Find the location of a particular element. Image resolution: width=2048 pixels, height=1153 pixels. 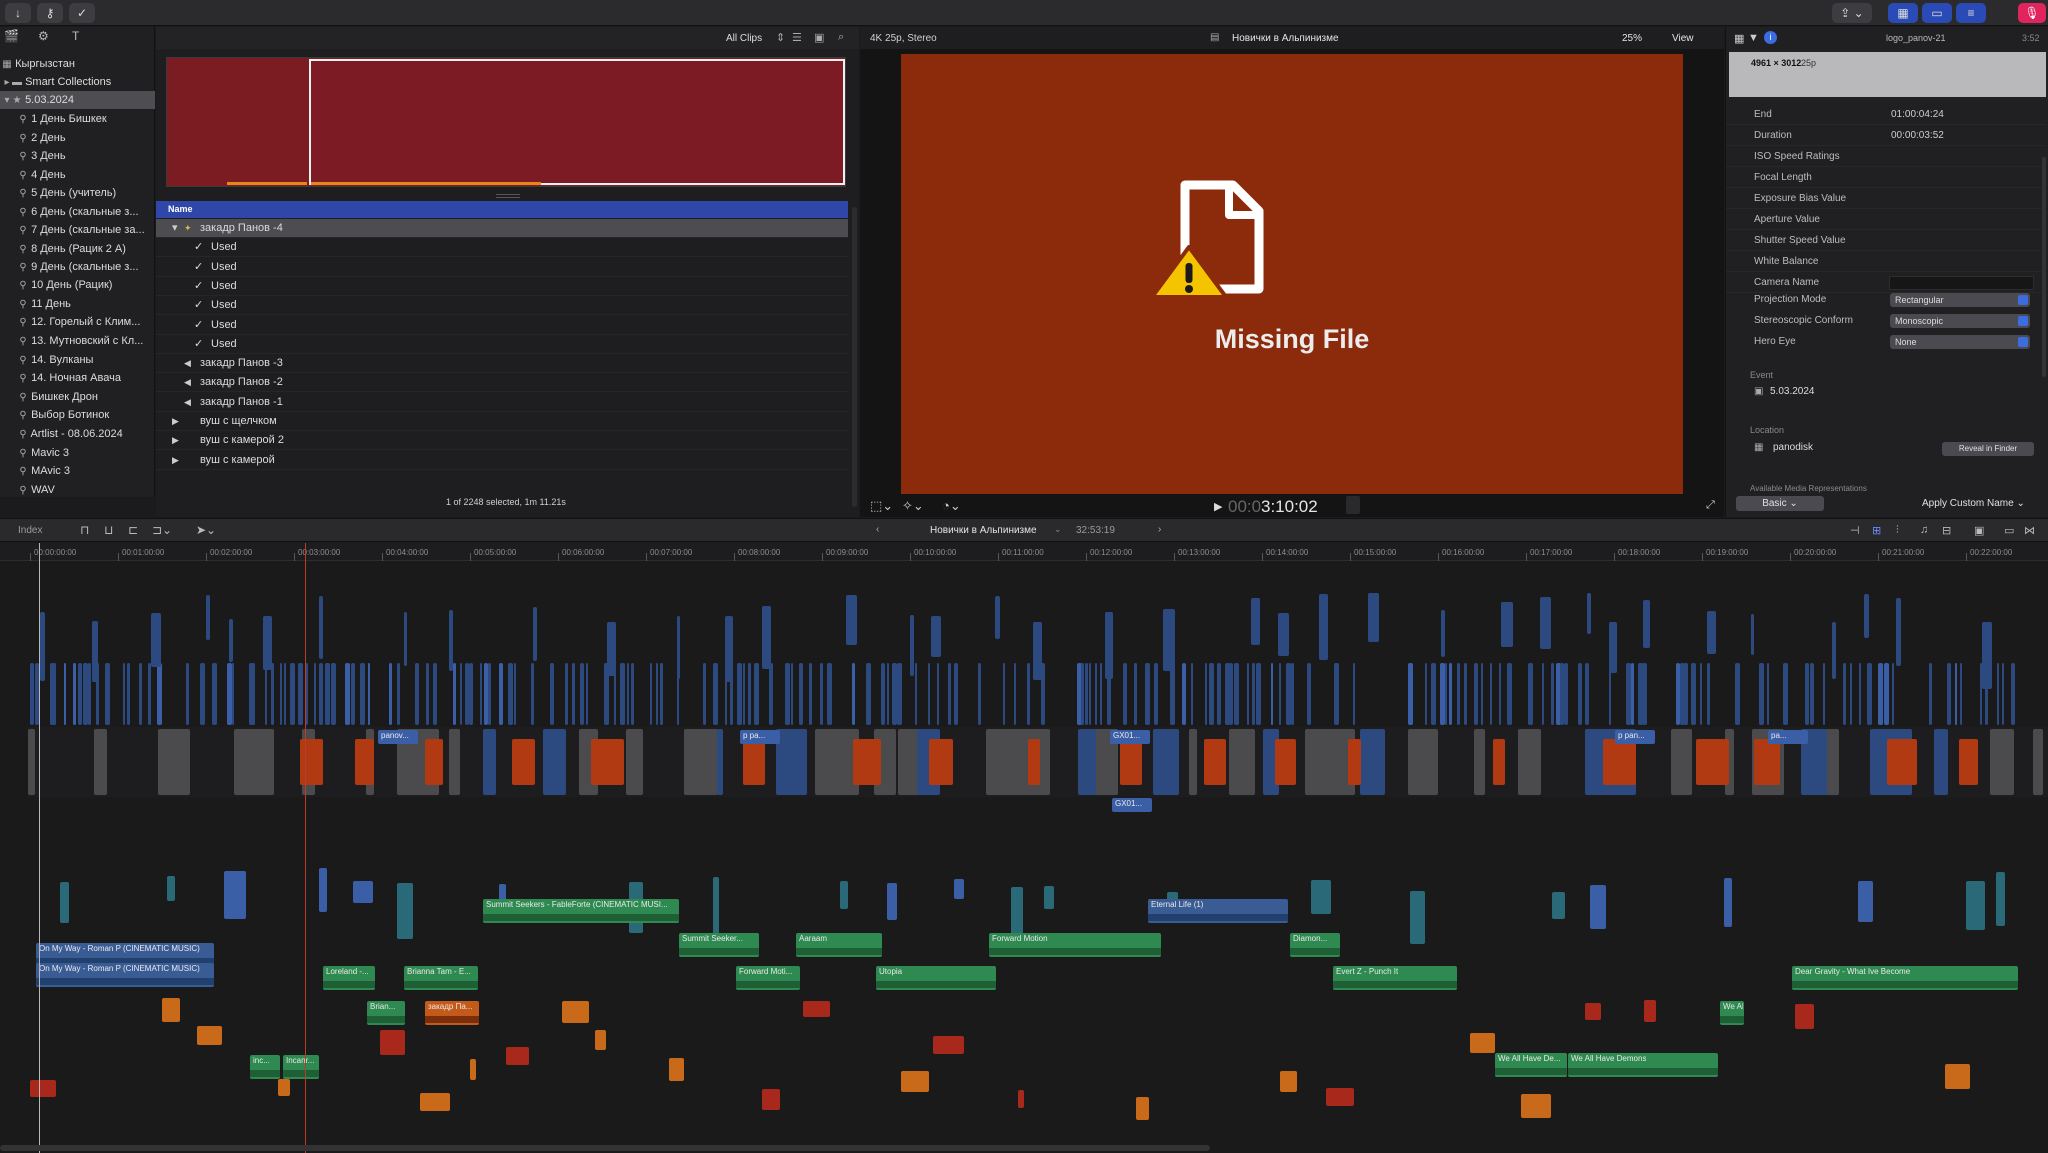

filter-icon: ▼ is located at coordinates (1753, 38).